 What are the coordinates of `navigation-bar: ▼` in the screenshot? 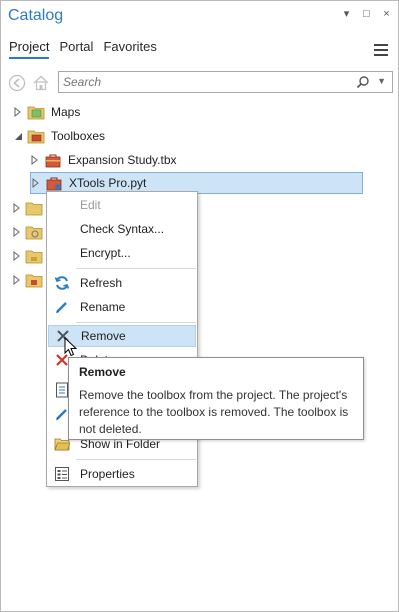 It's located at (200, 83).